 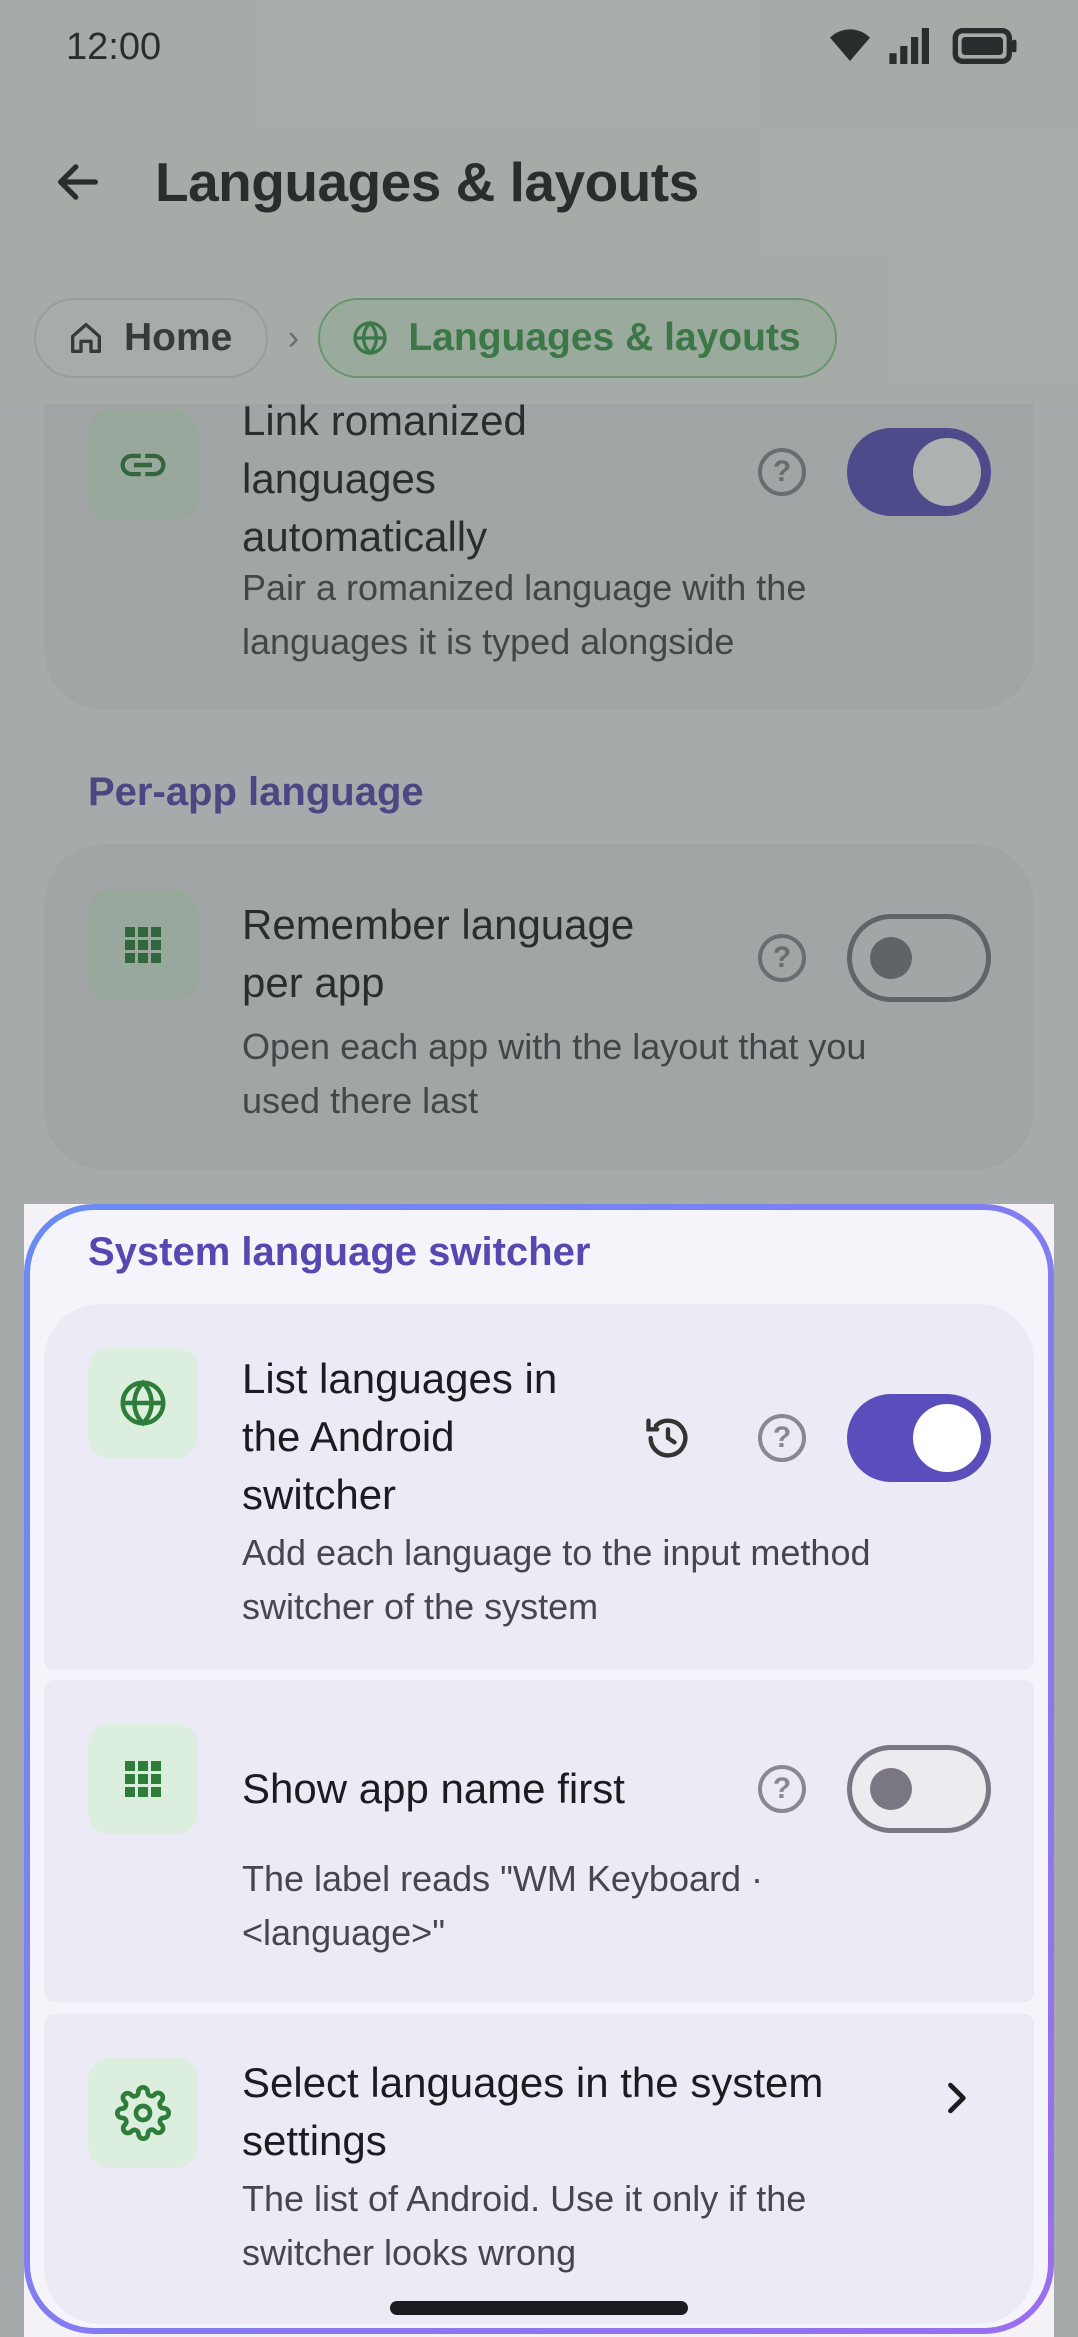 What do you see at coordinates (532, 2112) in the screenshot?
I see `system-settings-title: Select languages in the system settings` at bounding box center [532, 2112].